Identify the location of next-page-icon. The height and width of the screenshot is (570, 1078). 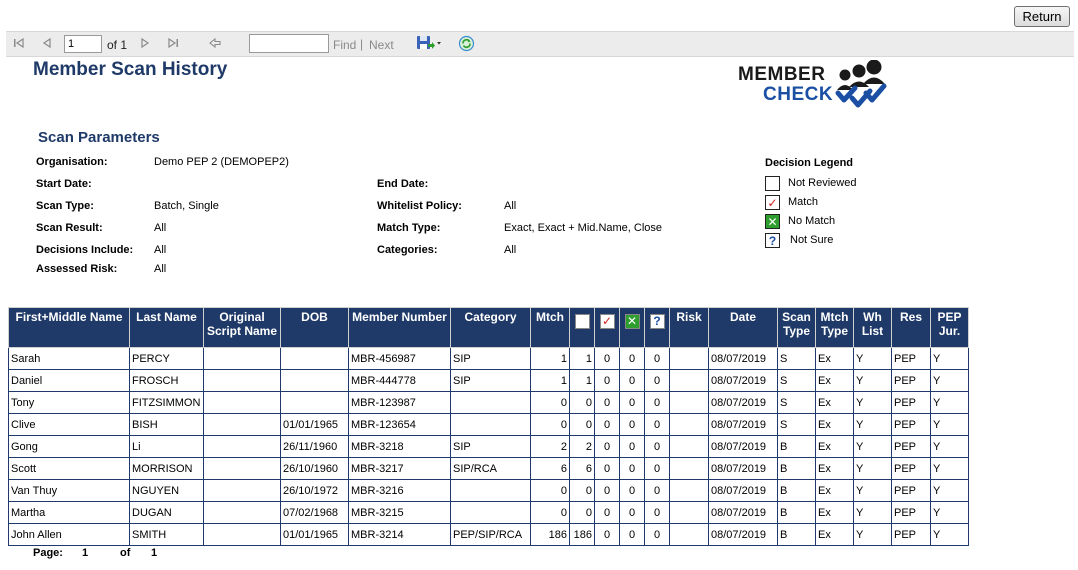
(145, 43).